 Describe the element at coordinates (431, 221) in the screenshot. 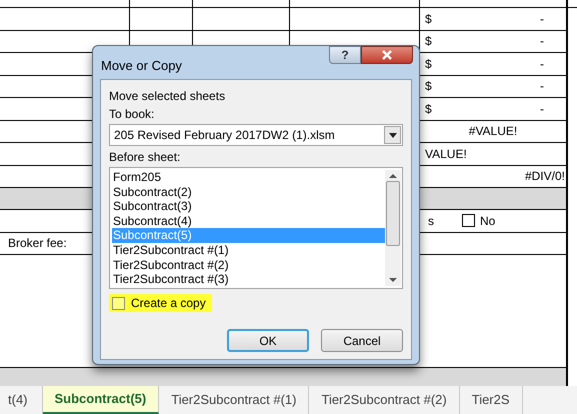

I see `table-cell-text: s` at that location.